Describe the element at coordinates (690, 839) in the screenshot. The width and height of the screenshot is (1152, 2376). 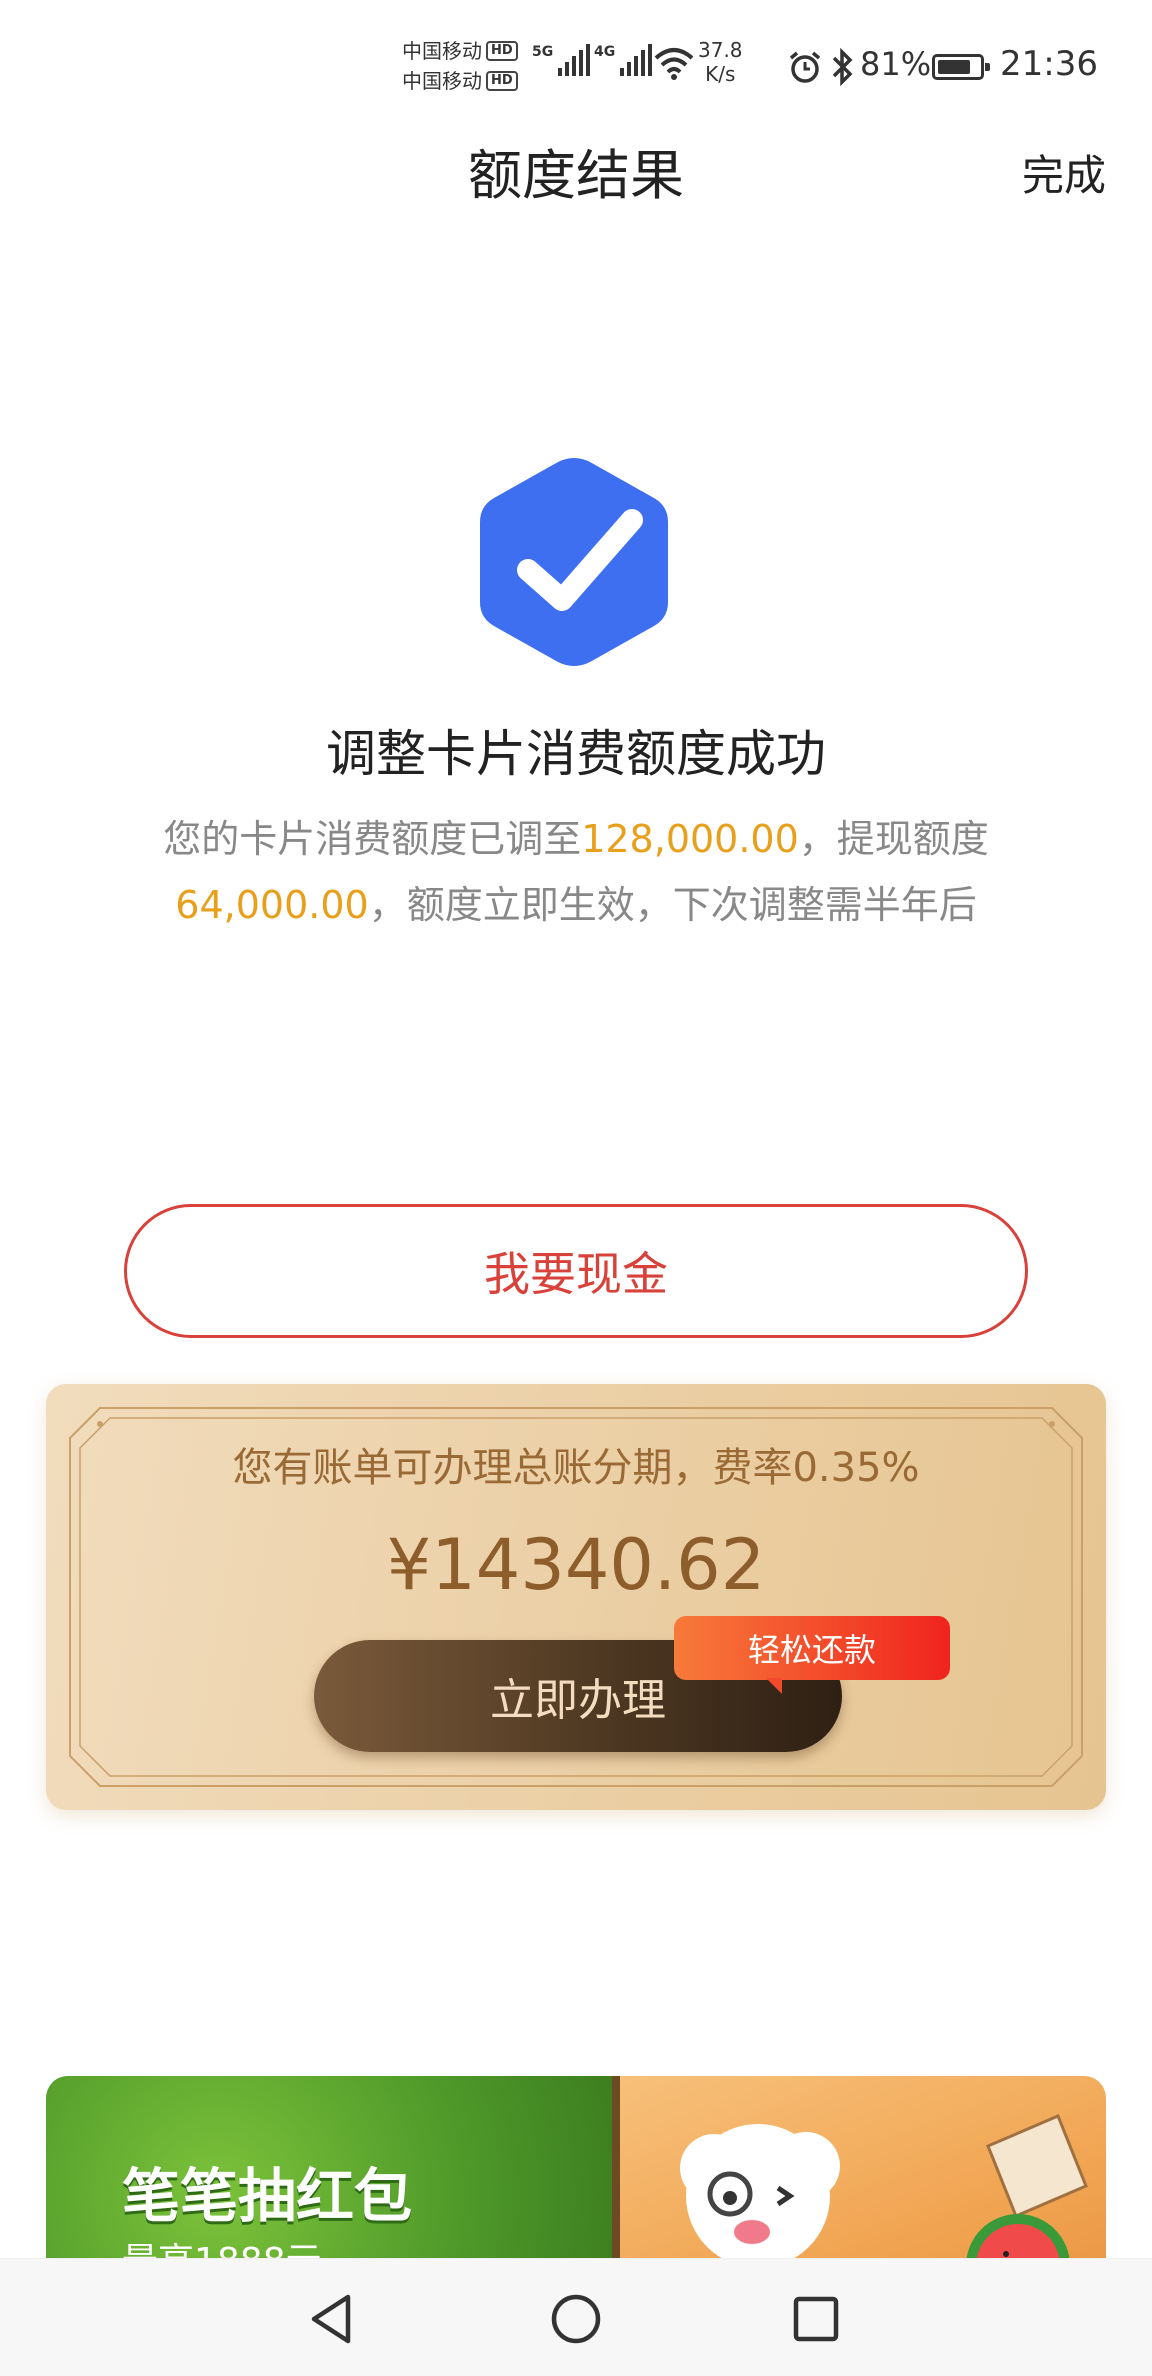
I see `consumption-limit-value: 128,000.00` at that location.